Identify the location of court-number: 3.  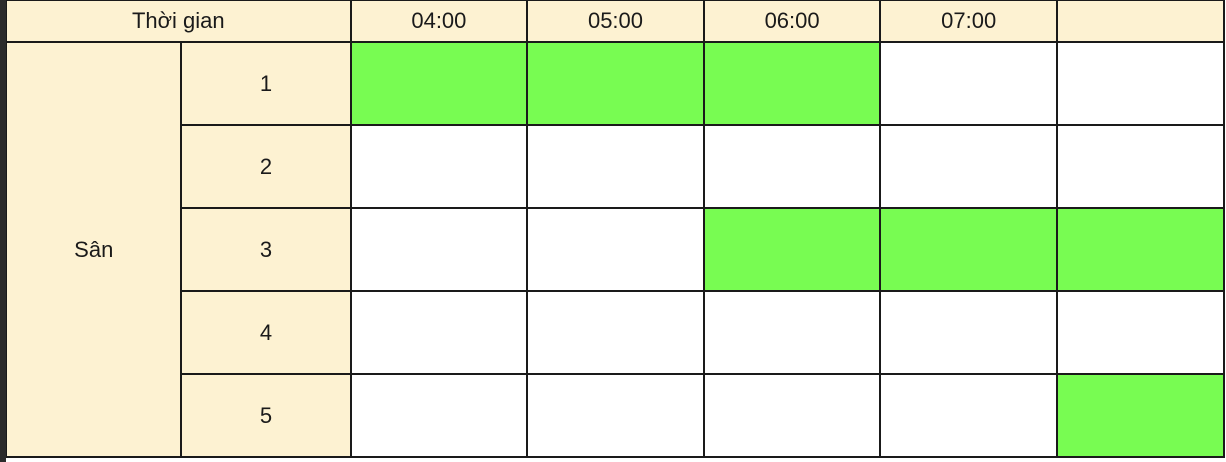
(266, 249).